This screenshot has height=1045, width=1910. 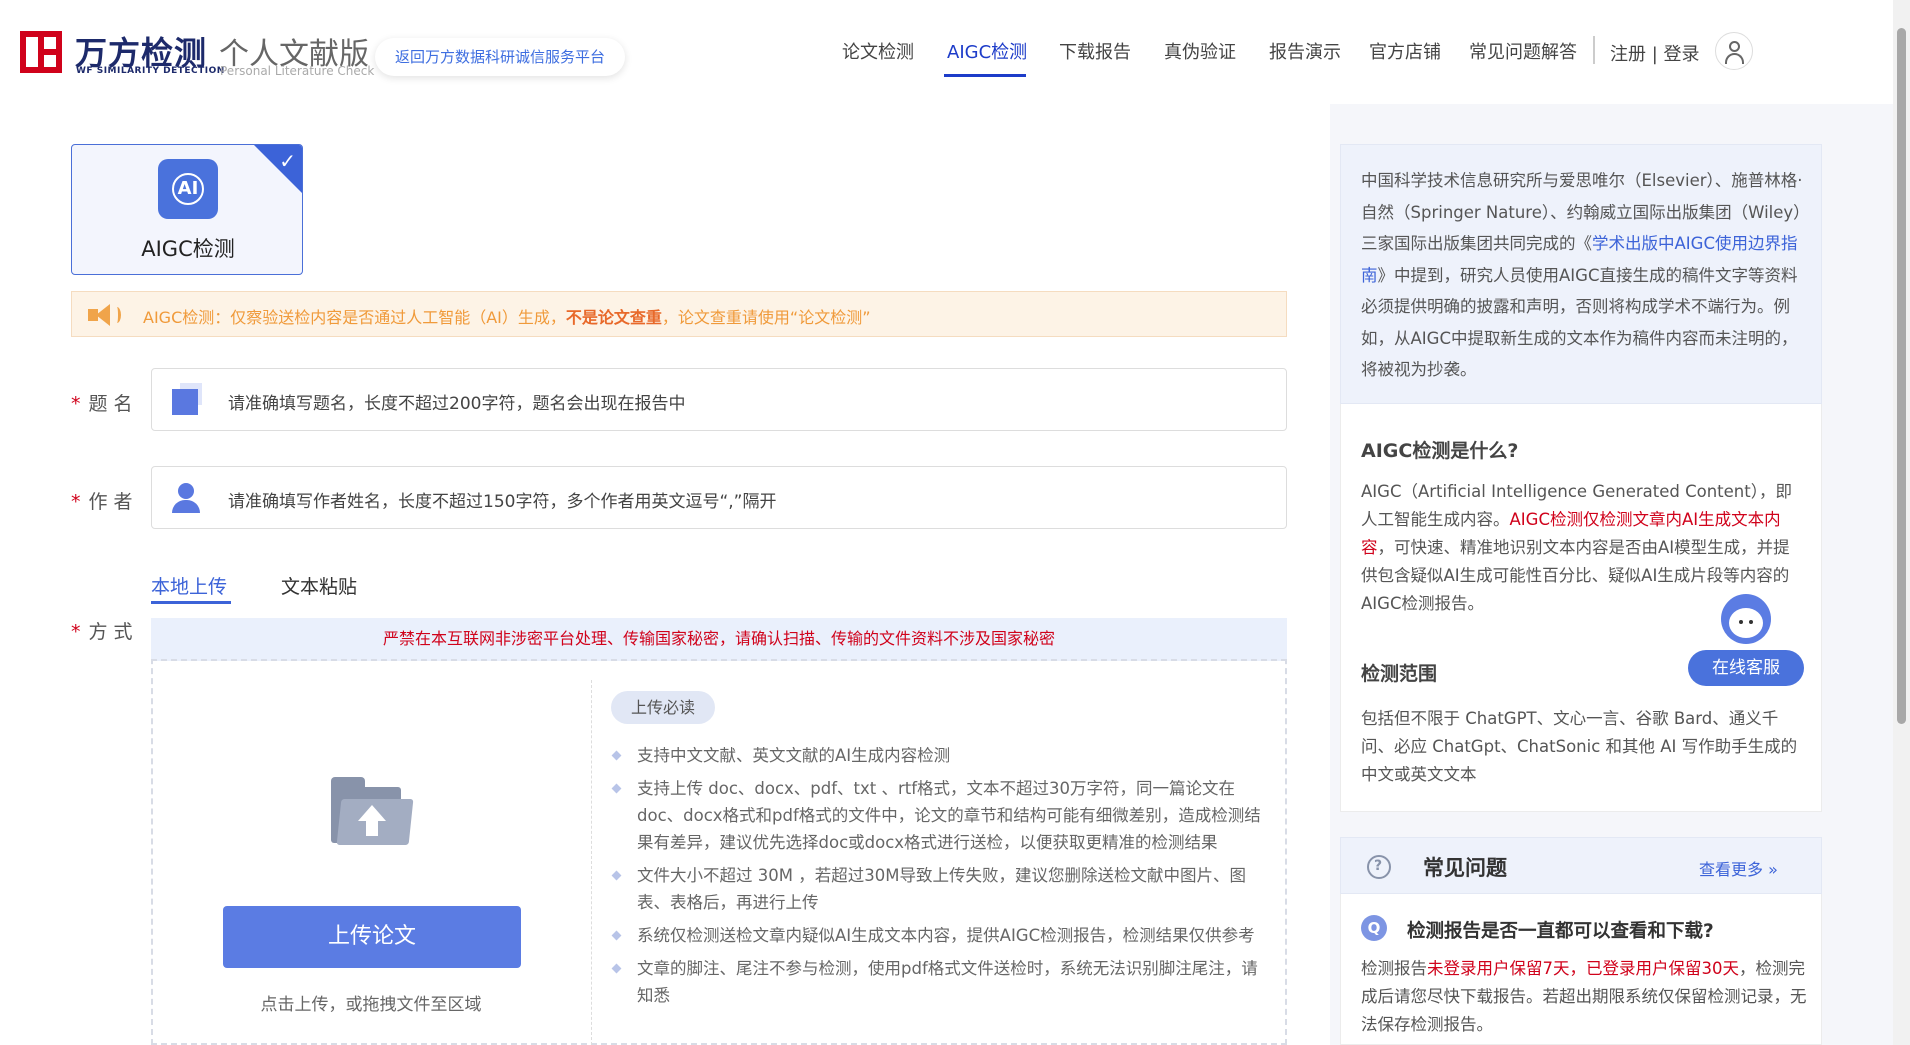 I want to click on register-login-link: 注册 | 登录, so click(x=1655, y=53).